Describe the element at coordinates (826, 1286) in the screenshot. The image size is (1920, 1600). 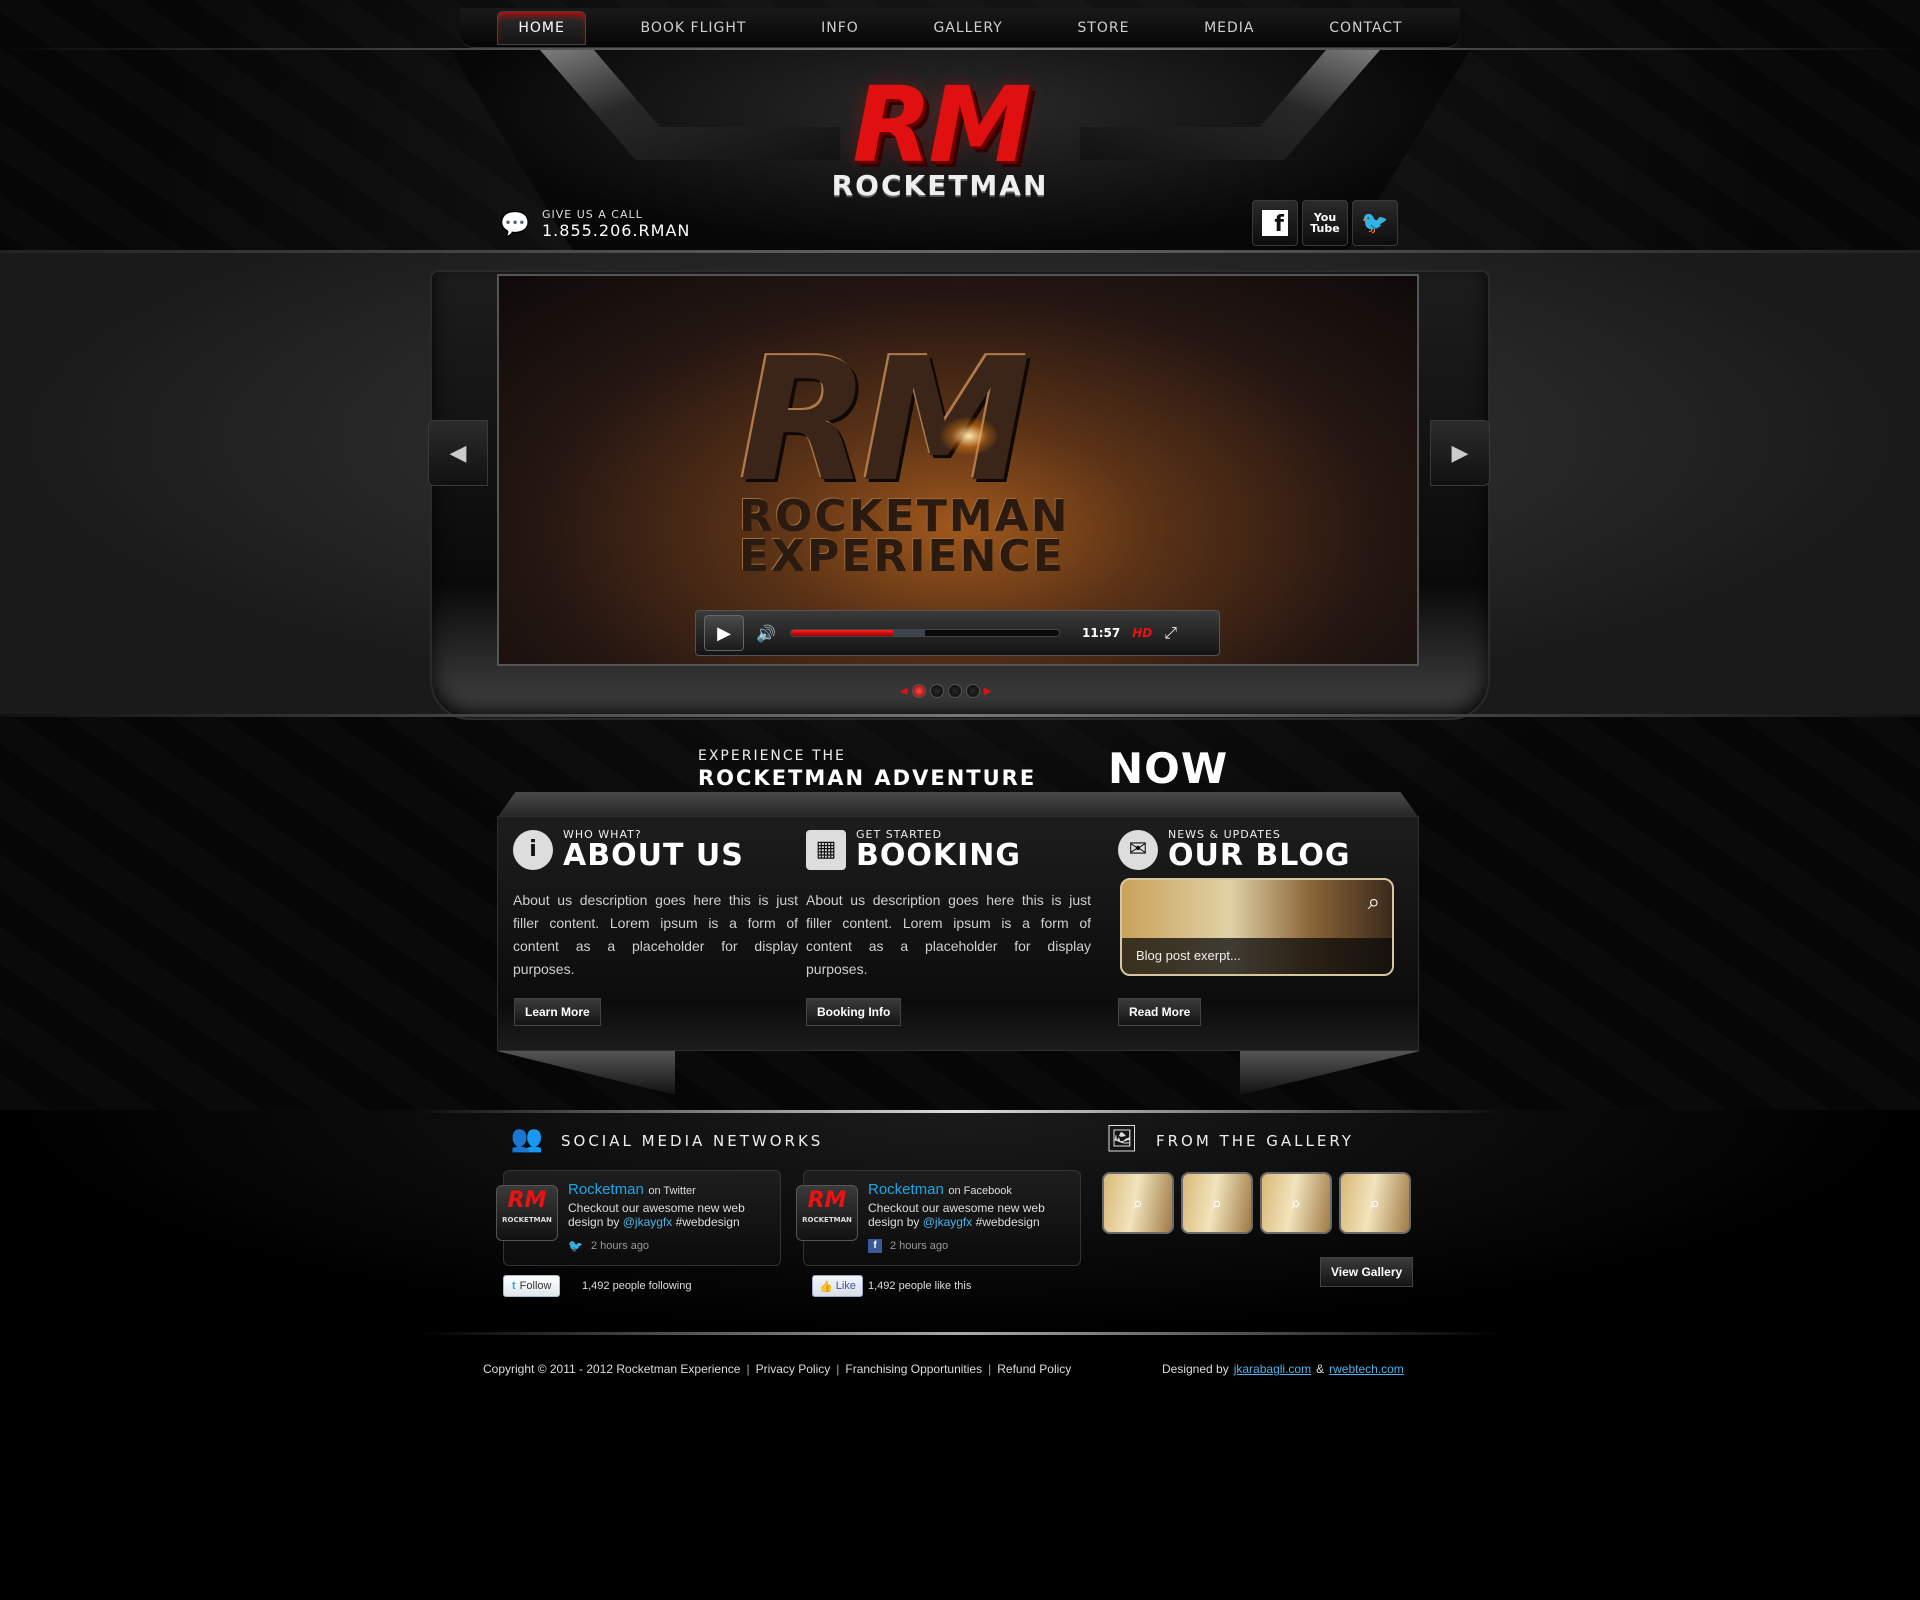
I see `thumbs-up-icon: 👍` at that location.